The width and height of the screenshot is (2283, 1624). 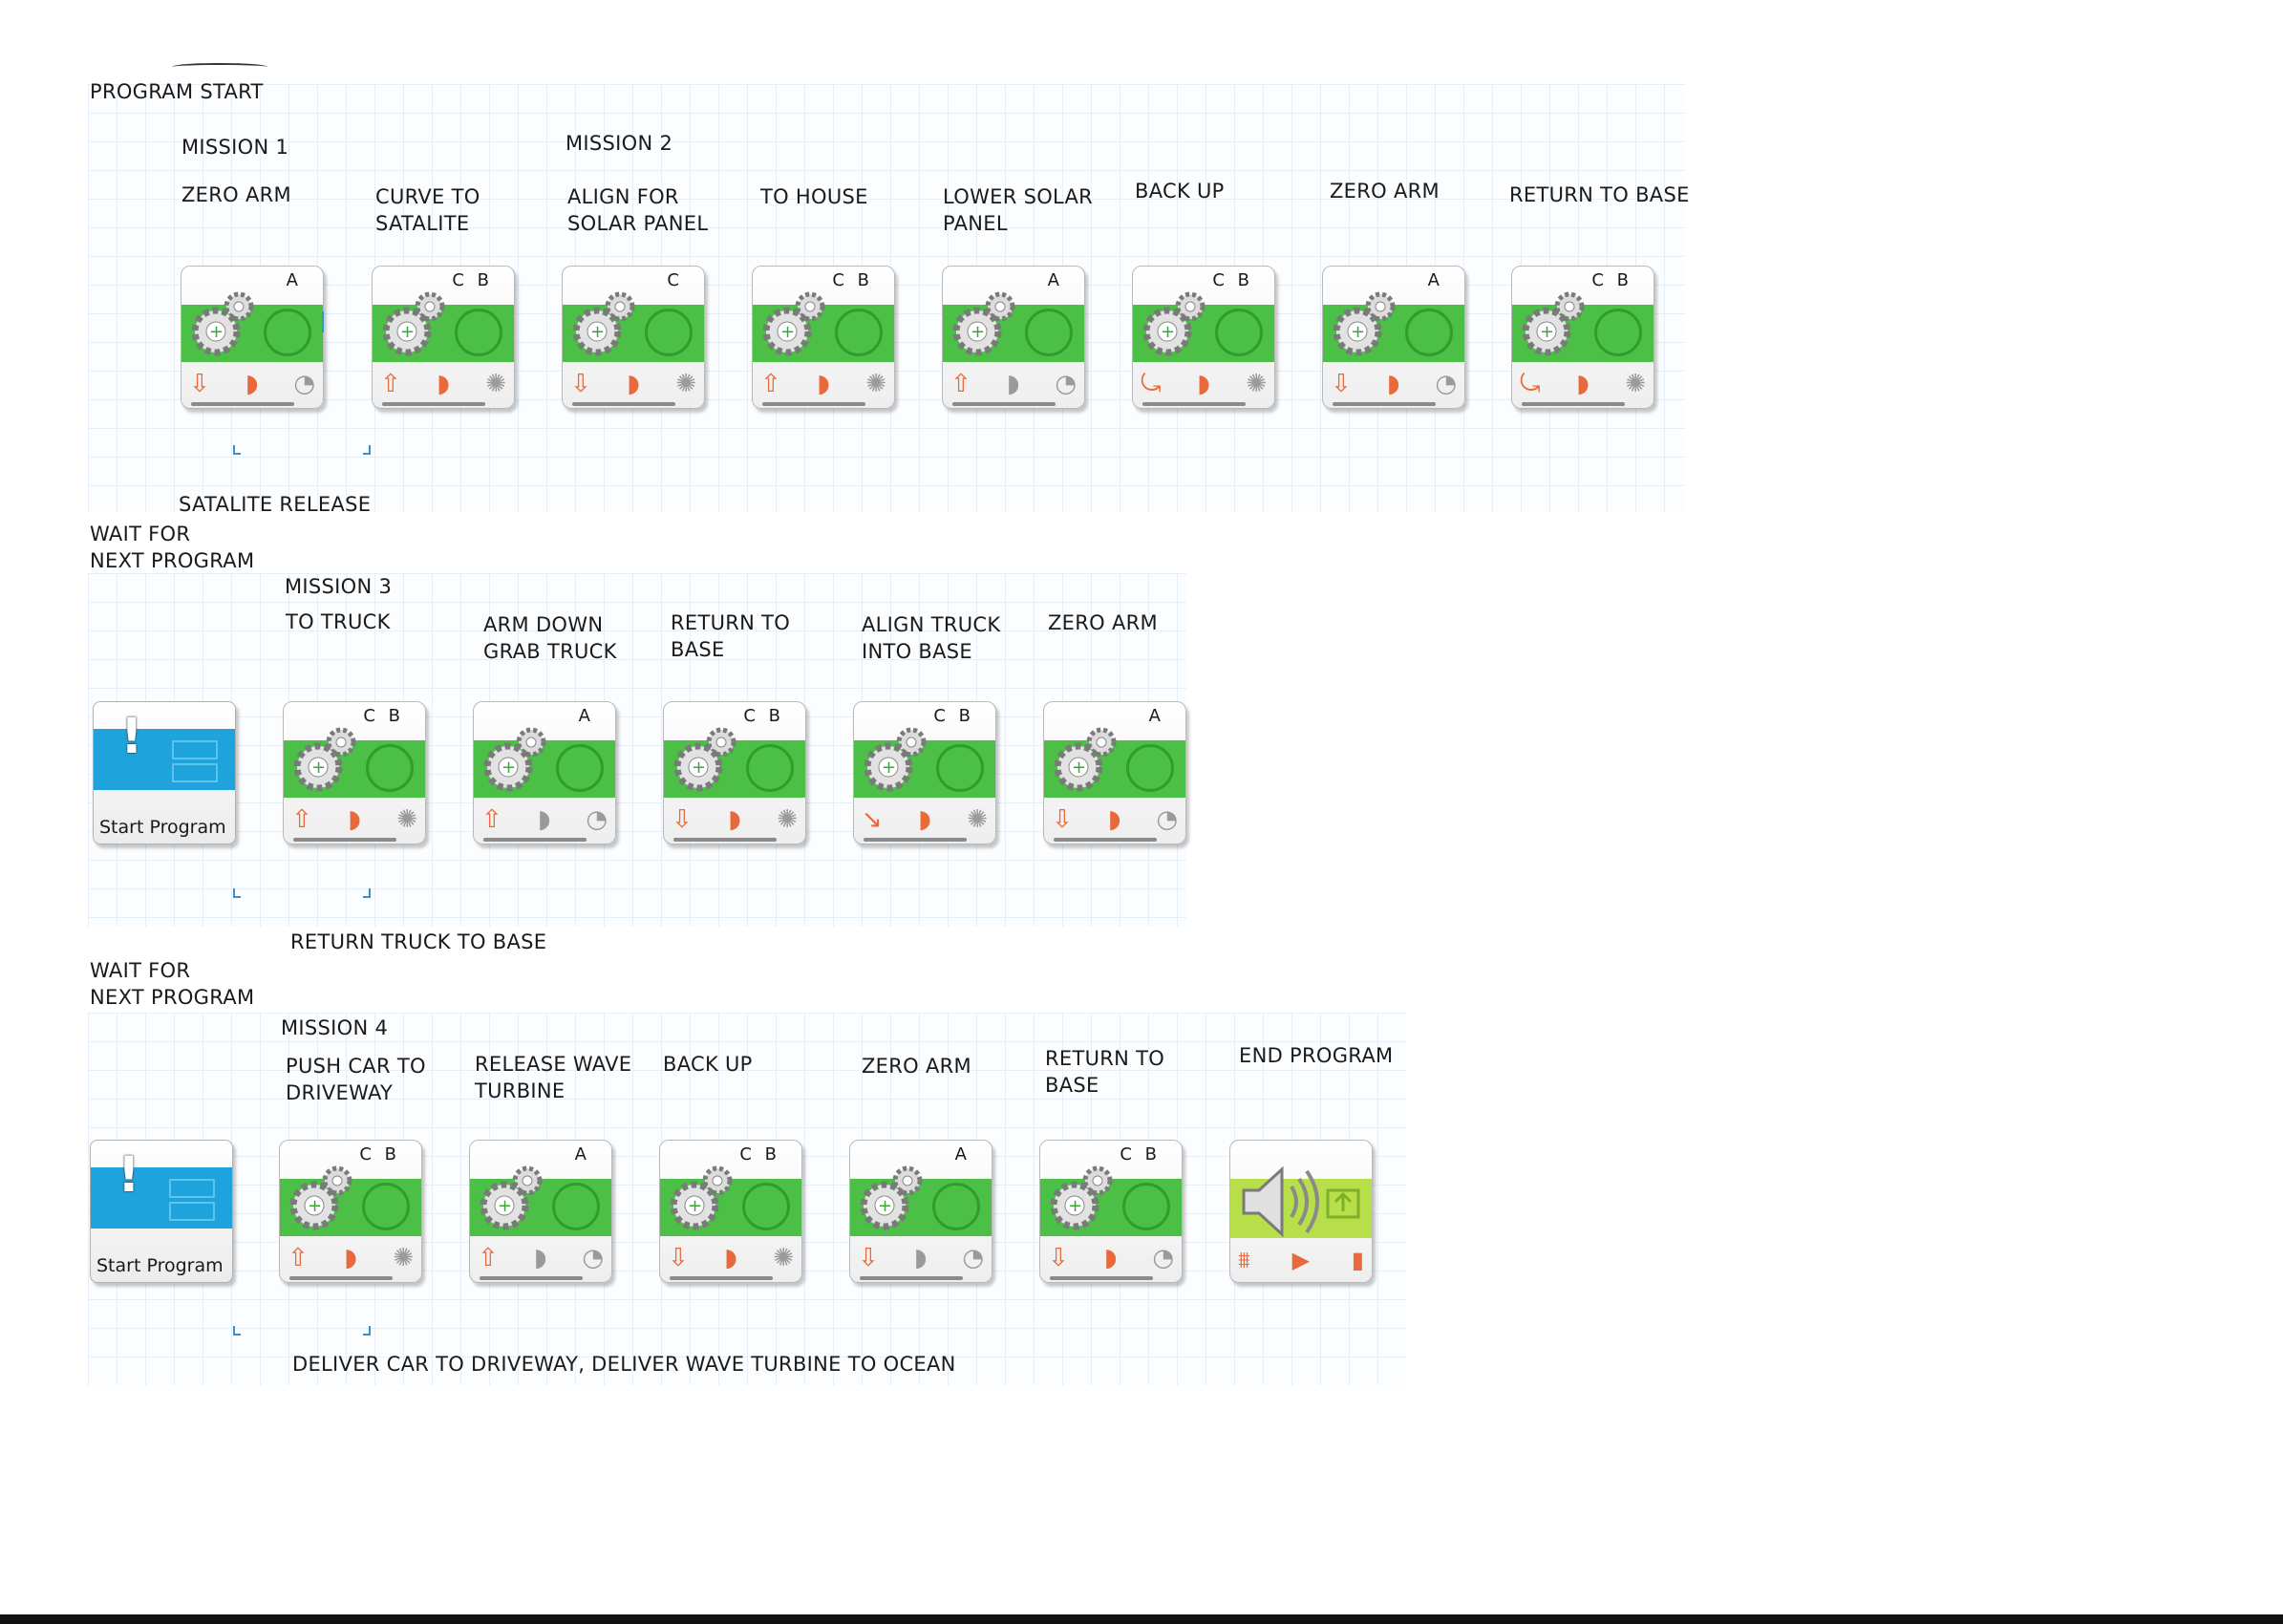 I want to click on step-label: CURVE TO SATALITE, so click(x=428, y=210).